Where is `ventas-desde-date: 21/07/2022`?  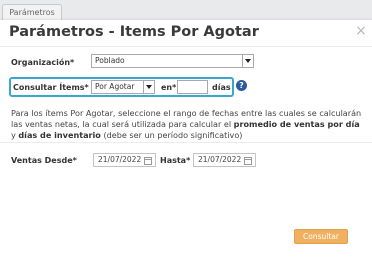
ventas-desde-date: 21/07/2022 is located at coordinates (124, 160).